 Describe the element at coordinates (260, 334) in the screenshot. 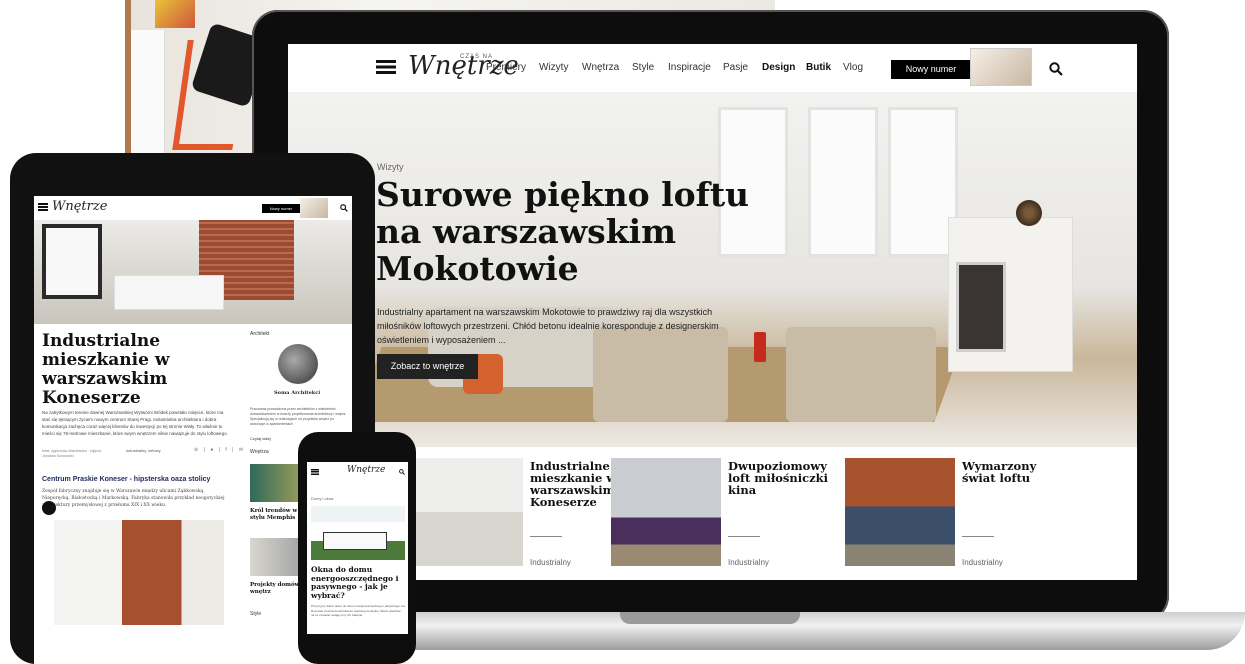

I see `sidebar-architect-heading: Architekt` at that location.